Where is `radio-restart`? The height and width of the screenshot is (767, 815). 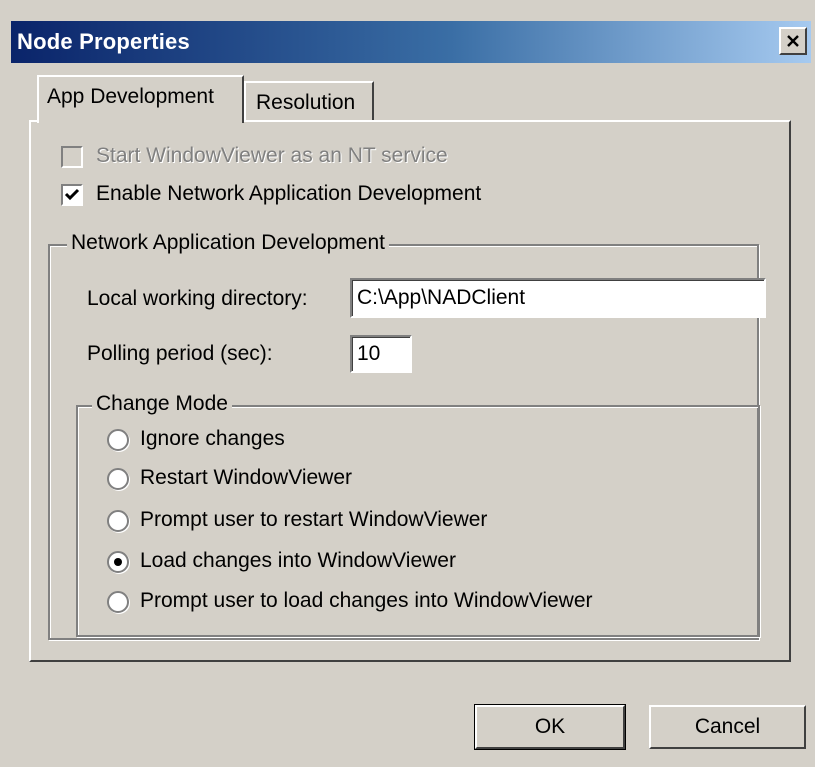
radio-restart is located at coordinates (118, 479).